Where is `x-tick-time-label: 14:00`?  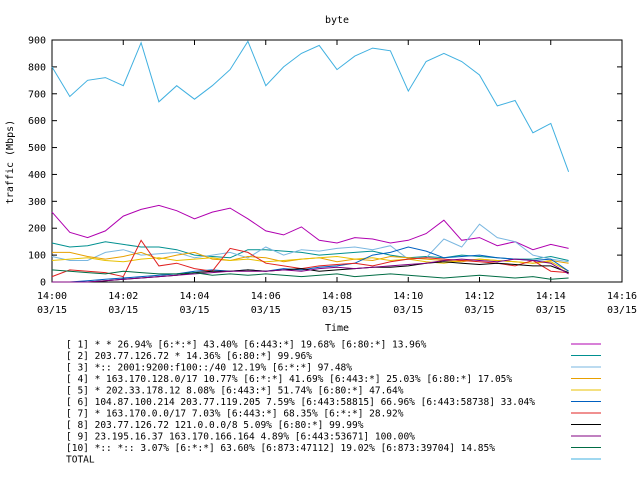
x-tick-time-label: 14:00 is located at coordinates (52, 296).